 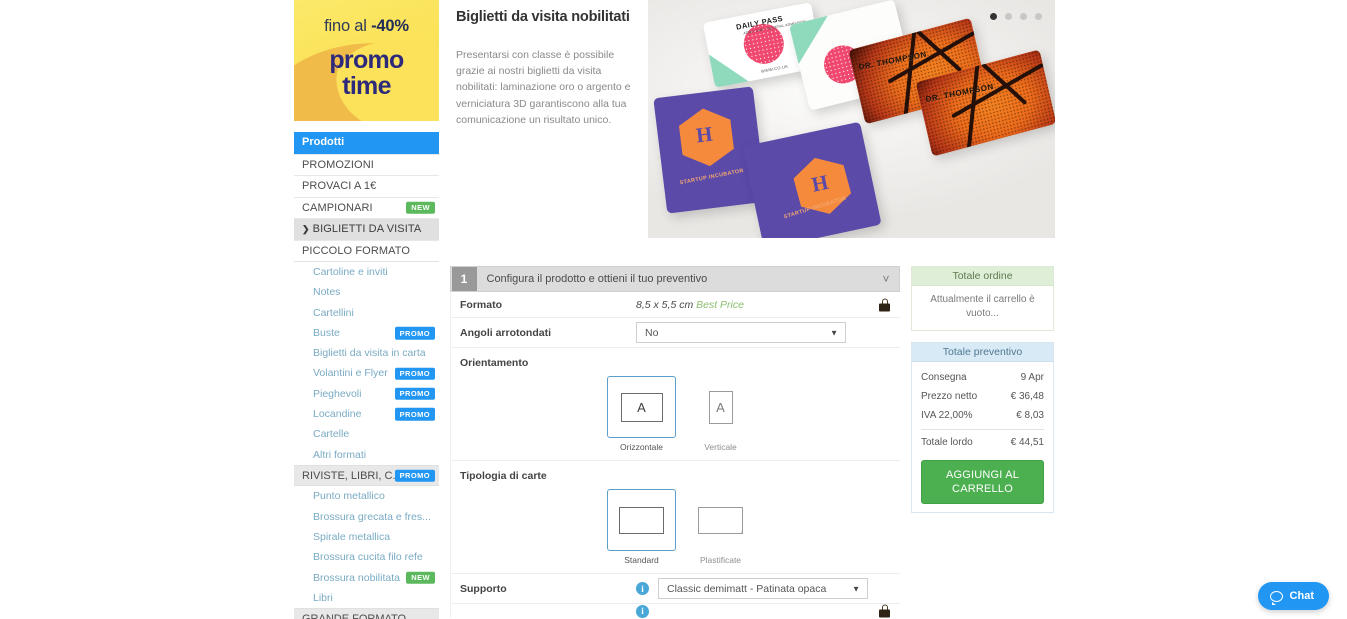 I want to click on carousel-dots, so click(x=1016, y=16).